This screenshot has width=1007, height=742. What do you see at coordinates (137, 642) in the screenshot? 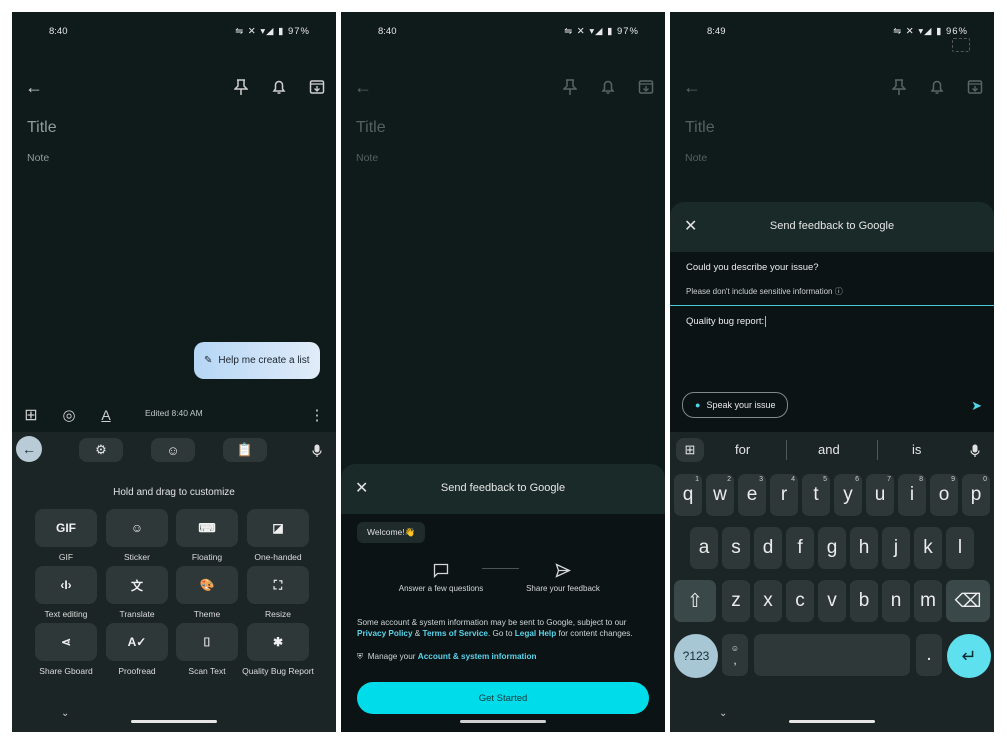
I see `tool-tile-proofread: A✓` at bounding box center [137, 642].